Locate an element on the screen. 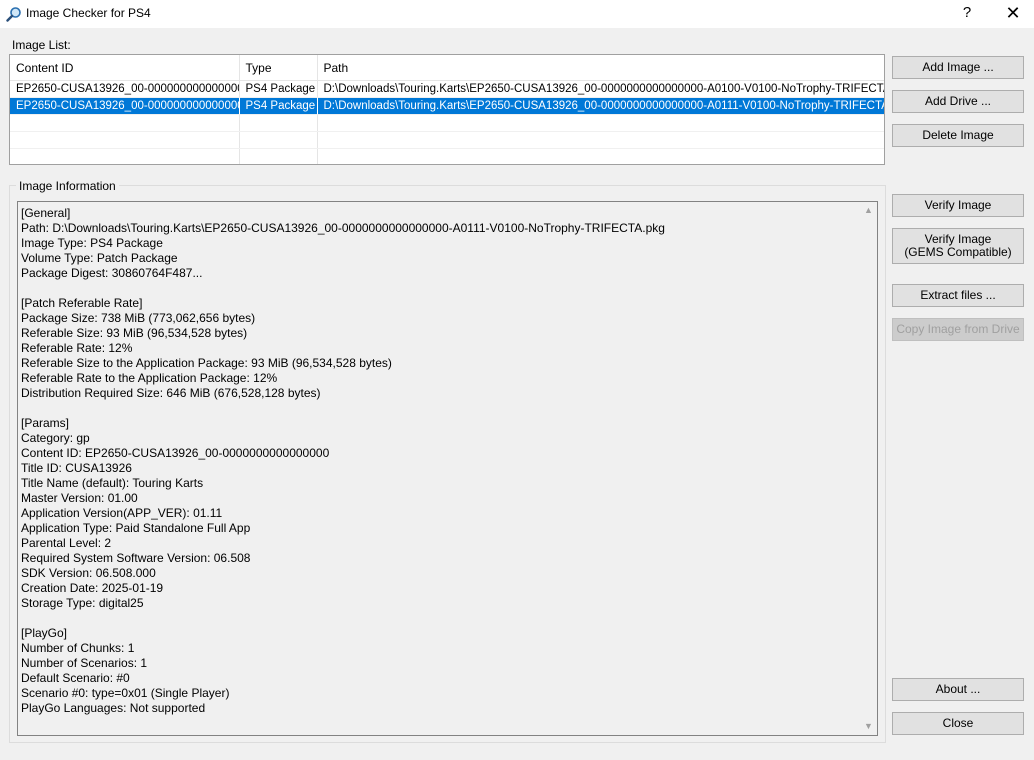 The image size is (1034, 760). help-button: ? is located at coordinates (967, 14).